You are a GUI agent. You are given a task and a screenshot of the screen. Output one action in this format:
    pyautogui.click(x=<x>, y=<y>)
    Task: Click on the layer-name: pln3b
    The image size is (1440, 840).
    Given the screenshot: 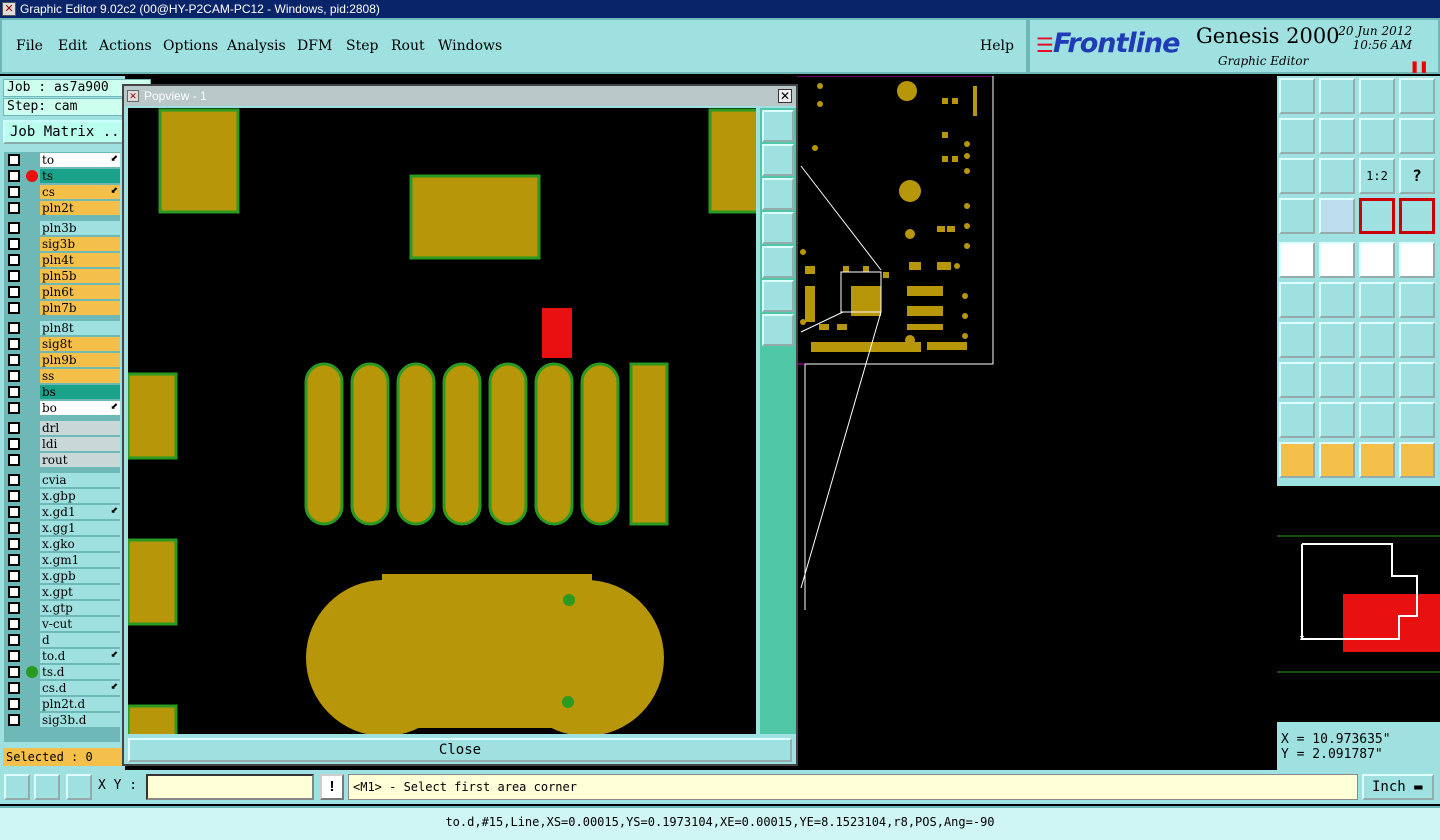 What is the action you would take?
    pyautogui.click(x=80, y=228)
    